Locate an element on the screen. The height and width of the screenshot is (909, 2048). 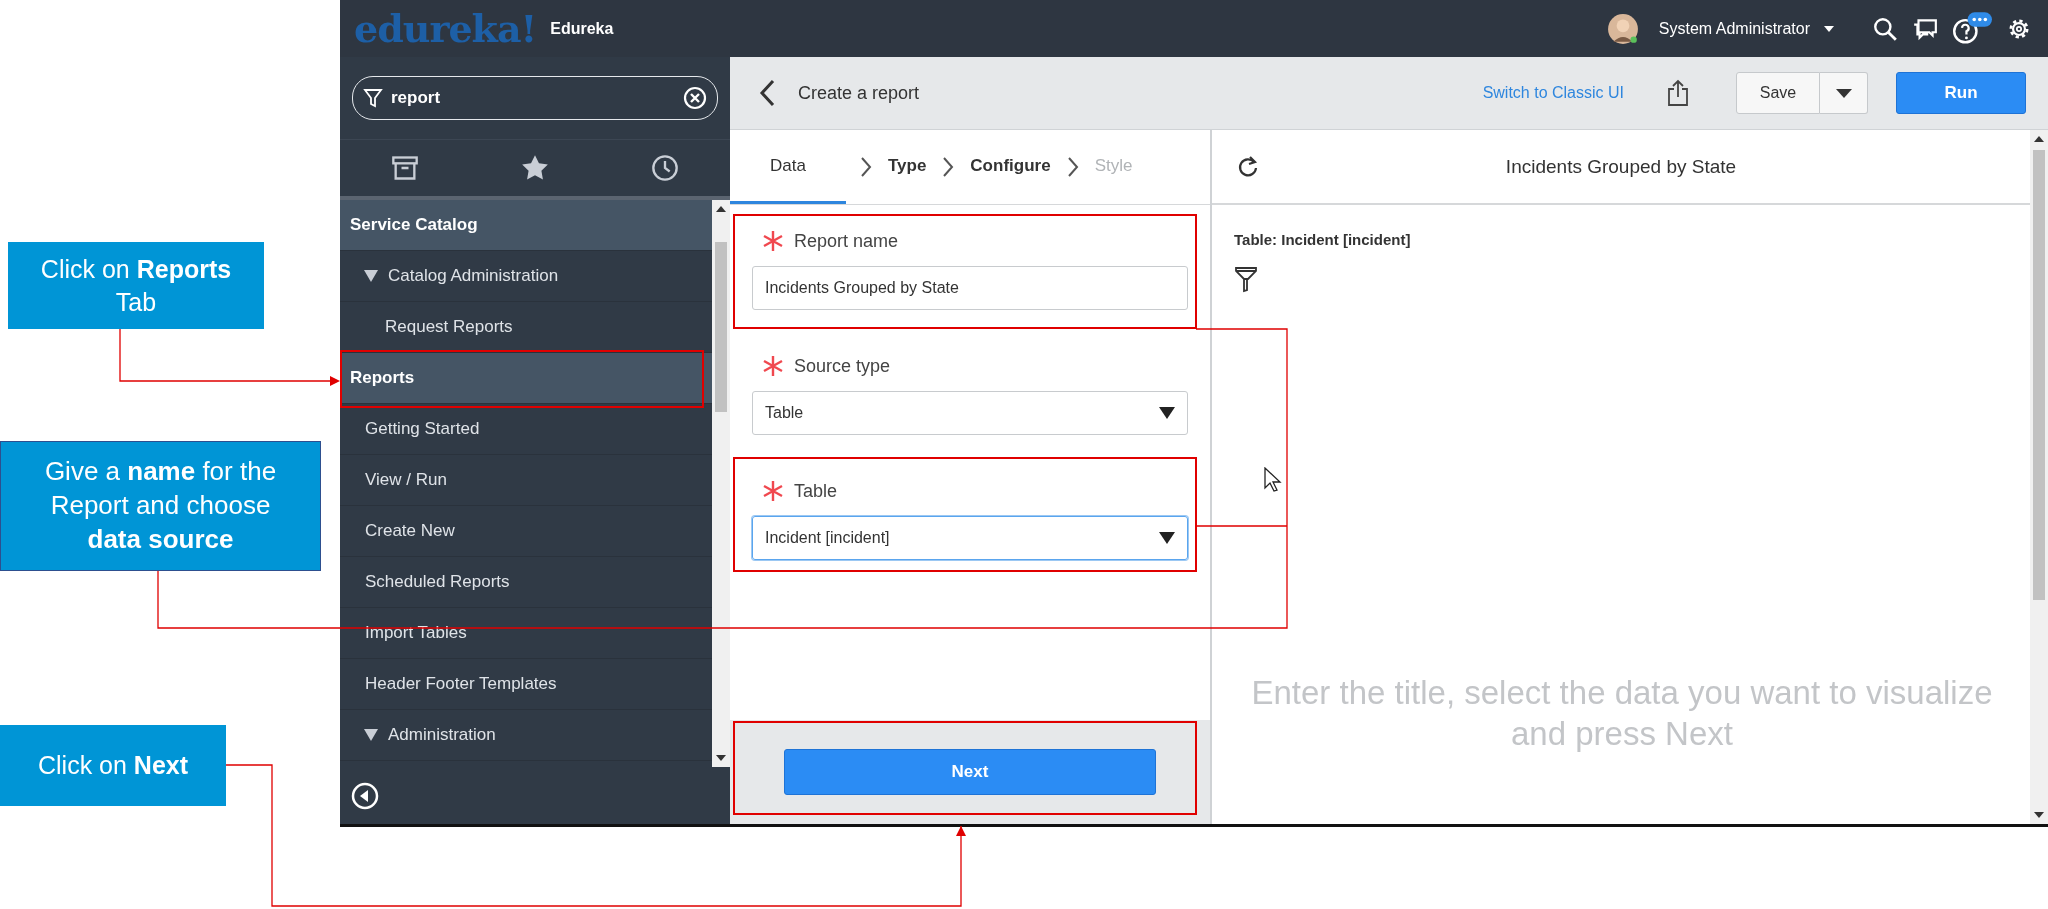
dropdown-button is located at coordinates (1844, 93).